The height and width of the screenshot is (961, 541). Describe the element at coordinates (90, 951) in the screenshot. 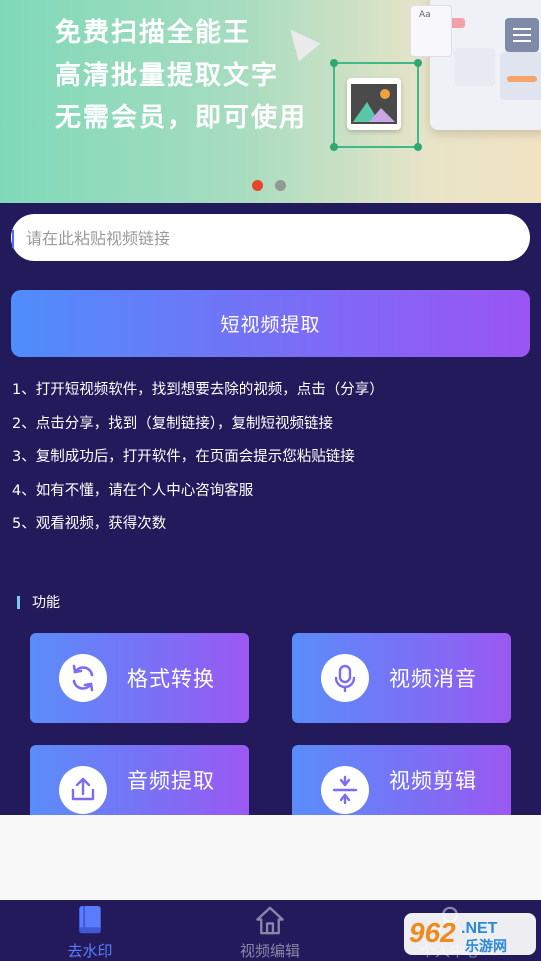

I see `nav-label: 去水印` at that location.